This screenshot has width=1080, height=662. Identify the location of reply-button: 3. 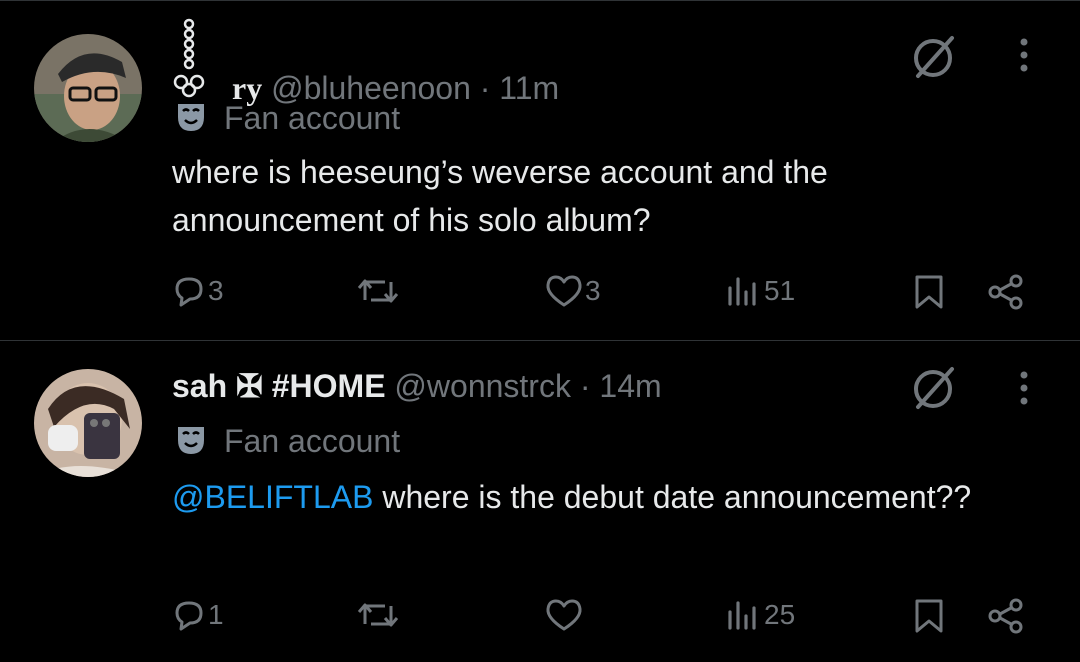
(198, 291).